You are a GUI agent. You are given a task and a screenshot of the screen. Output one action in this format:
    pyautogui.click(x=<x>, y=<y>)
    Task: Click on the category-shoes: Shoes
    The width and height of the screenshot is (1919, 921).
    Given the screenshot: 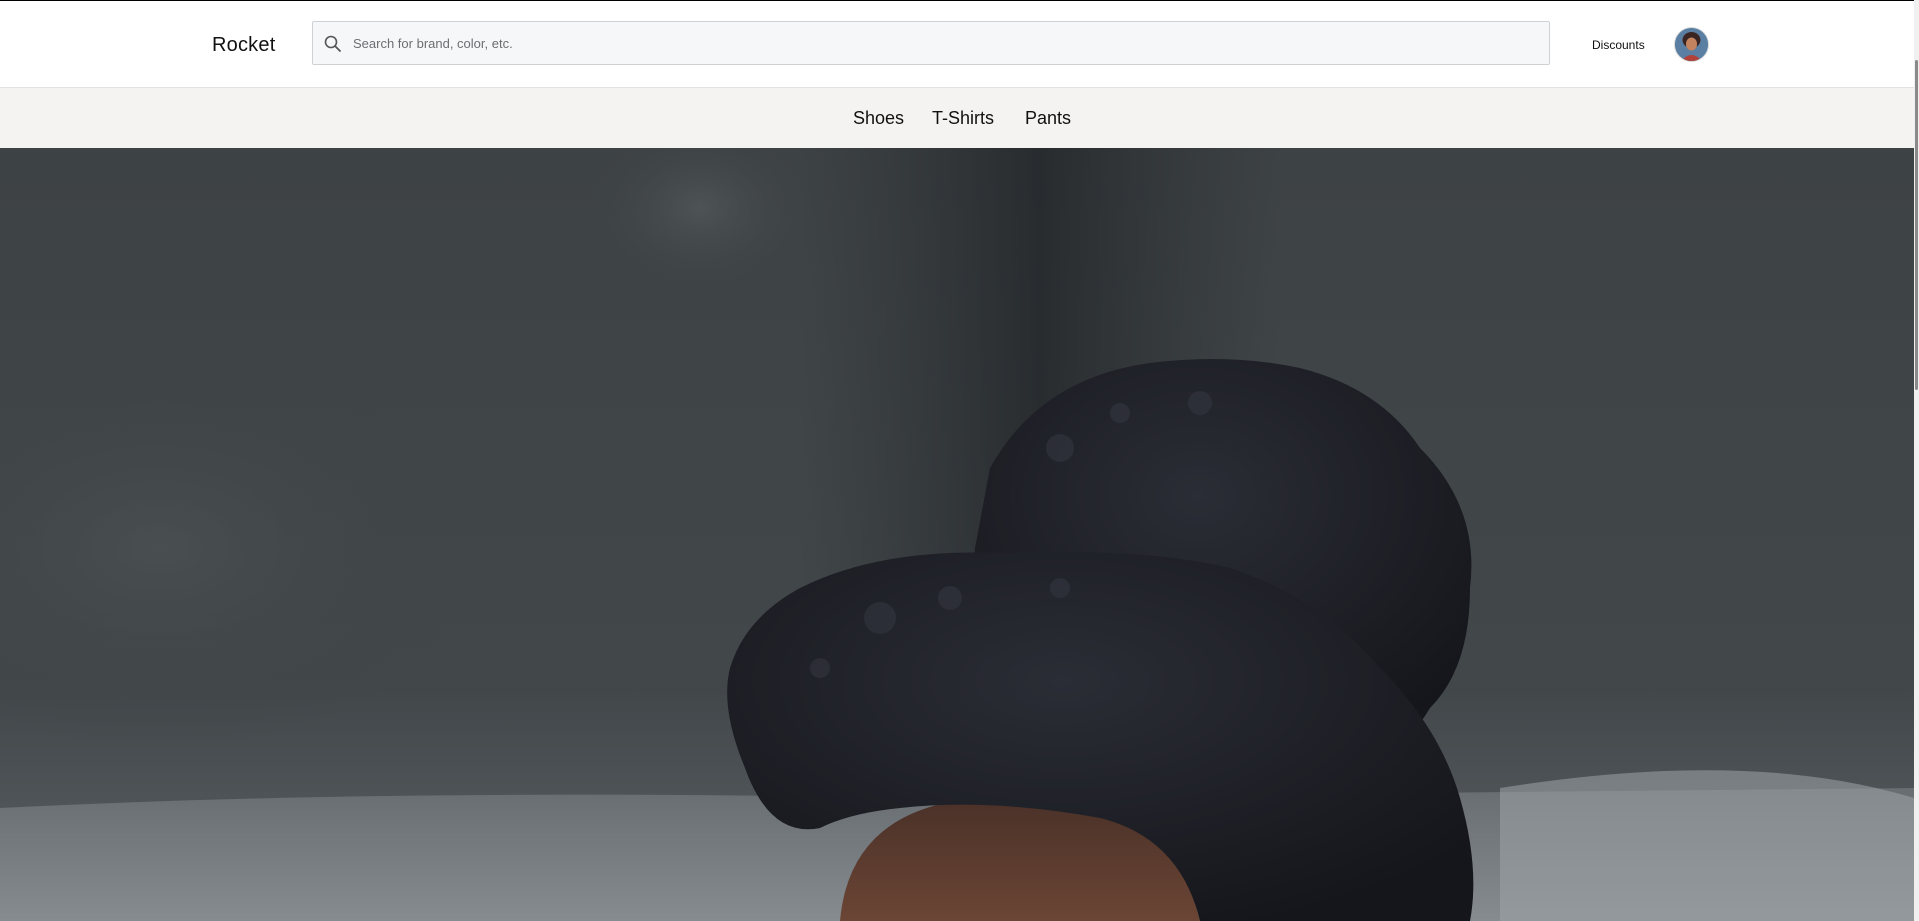 What is the action you would take?
    pyautogui.click(x=878, y=118)
    